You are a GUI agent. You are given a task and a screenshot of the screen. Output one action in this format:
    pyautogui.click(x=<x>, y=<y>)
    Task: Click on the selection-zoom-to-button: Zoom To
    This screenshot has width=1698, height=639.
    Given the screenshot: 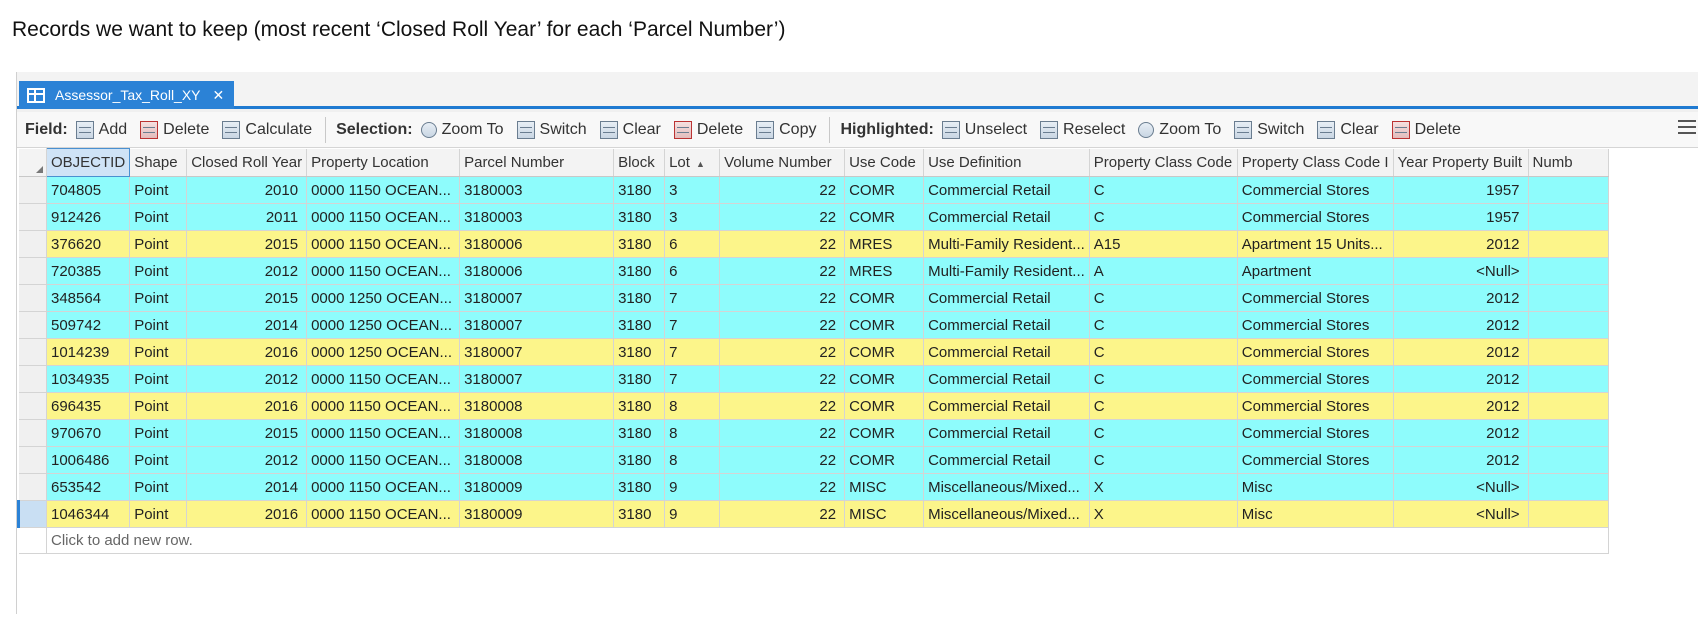 What is the action you would take?
    pyautogui.click(x=462, y=130)
    